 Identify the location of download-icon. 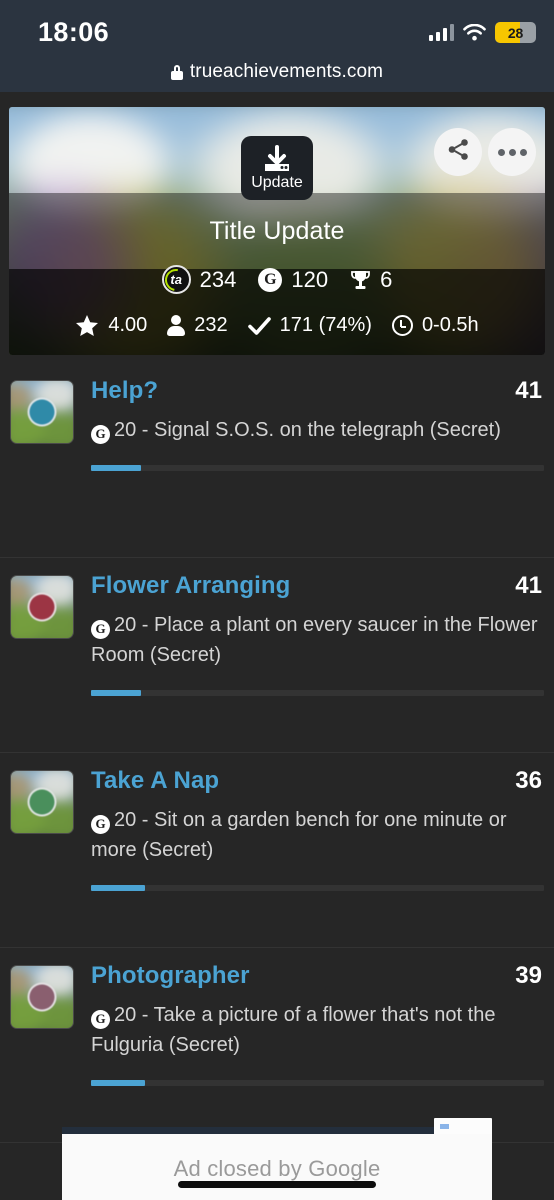
(277, 159).